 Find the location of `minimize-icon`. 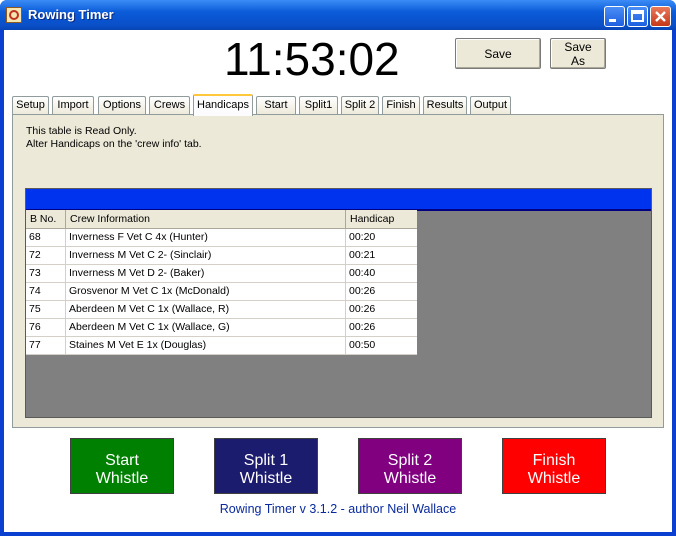

minimize-icon is located at coordinates (614, 16).